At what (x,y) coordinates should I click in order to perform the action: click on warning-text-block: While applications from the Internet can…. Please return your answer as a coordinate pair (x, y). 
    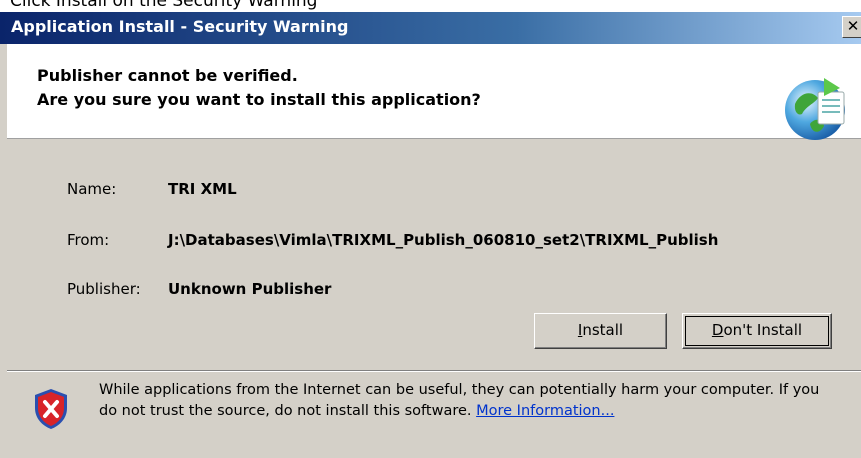
    Looking at the image, I should click on (469, 401).